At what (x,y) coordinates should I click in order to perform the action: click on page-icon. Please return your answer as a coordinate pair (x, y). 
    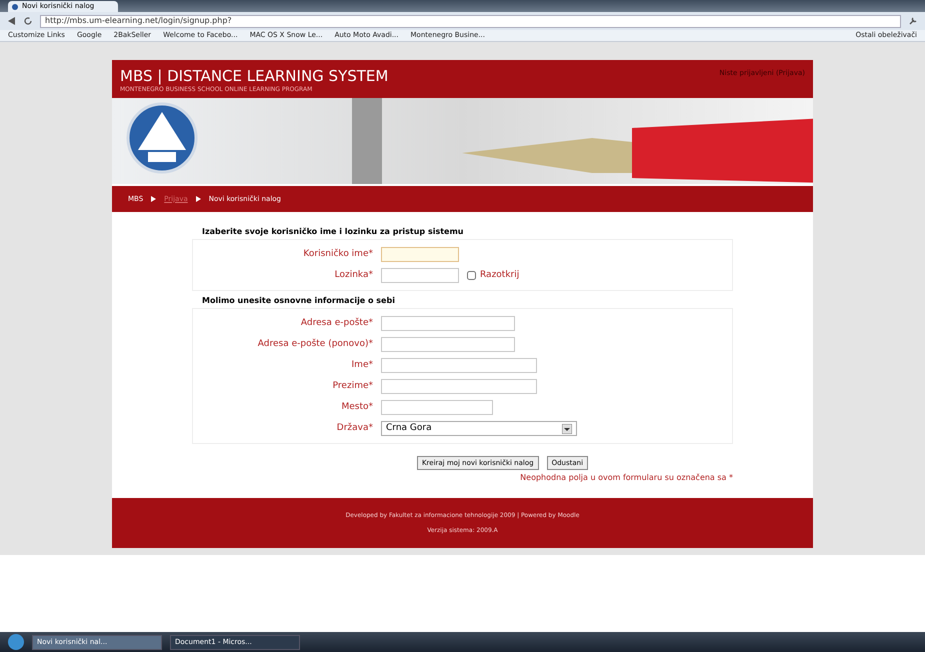
    Looking at the image, I should click on (15, 7).